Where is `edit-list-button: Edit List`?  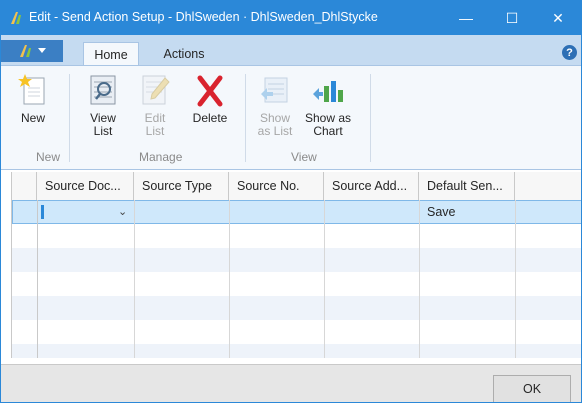
edit-list-button: Edit List is located at coordinates (155, 105).